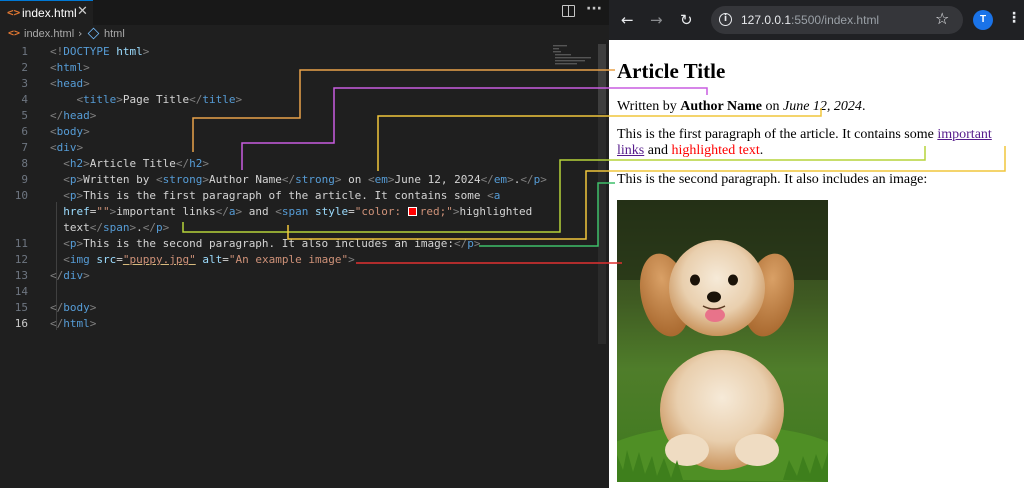 The image size is (1024, 488). I want to click on breadcrumb-file: index.html, so click(49, 34).